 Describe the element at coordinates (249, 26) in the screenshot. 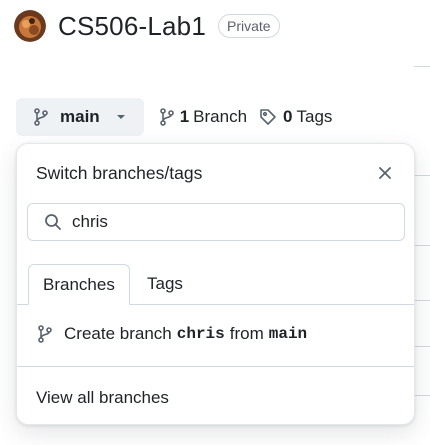

I see `visibility-badge: Private` at that location.